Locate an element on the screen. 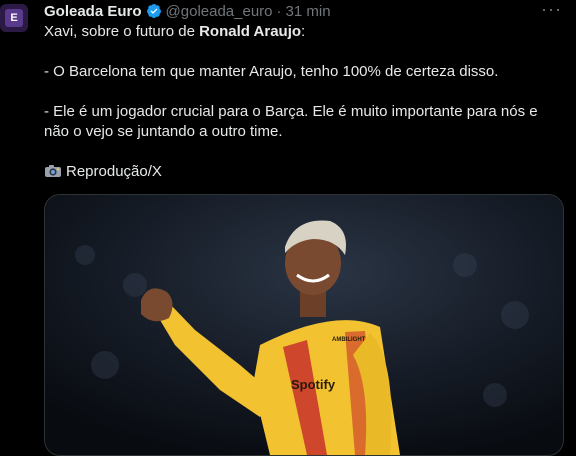 This screenshot has width=576, height=456. tweet-header: Goleada Euro @goleada_euro · 31 min is located at coordinates (187, 11).